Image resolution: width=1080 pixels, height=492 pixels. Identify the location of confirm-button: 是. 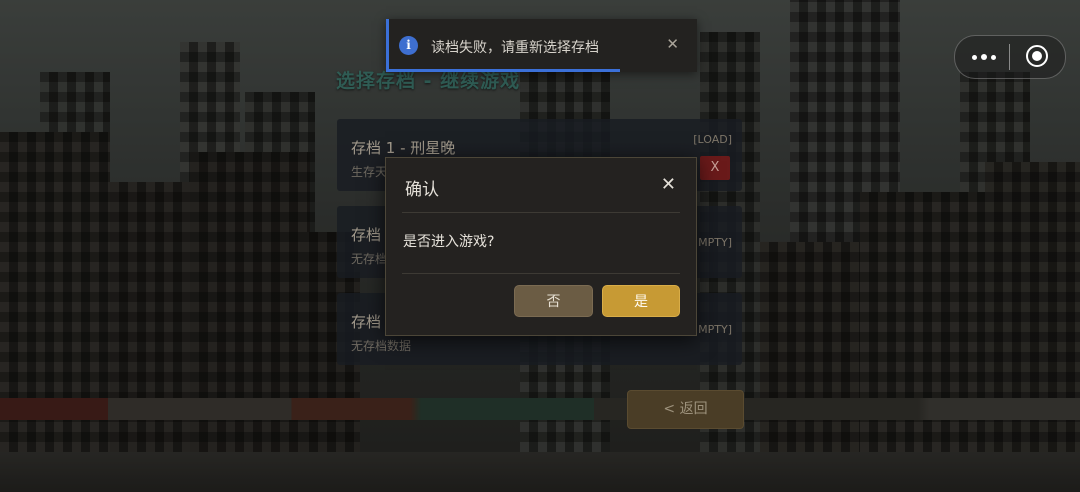
(641, 301).